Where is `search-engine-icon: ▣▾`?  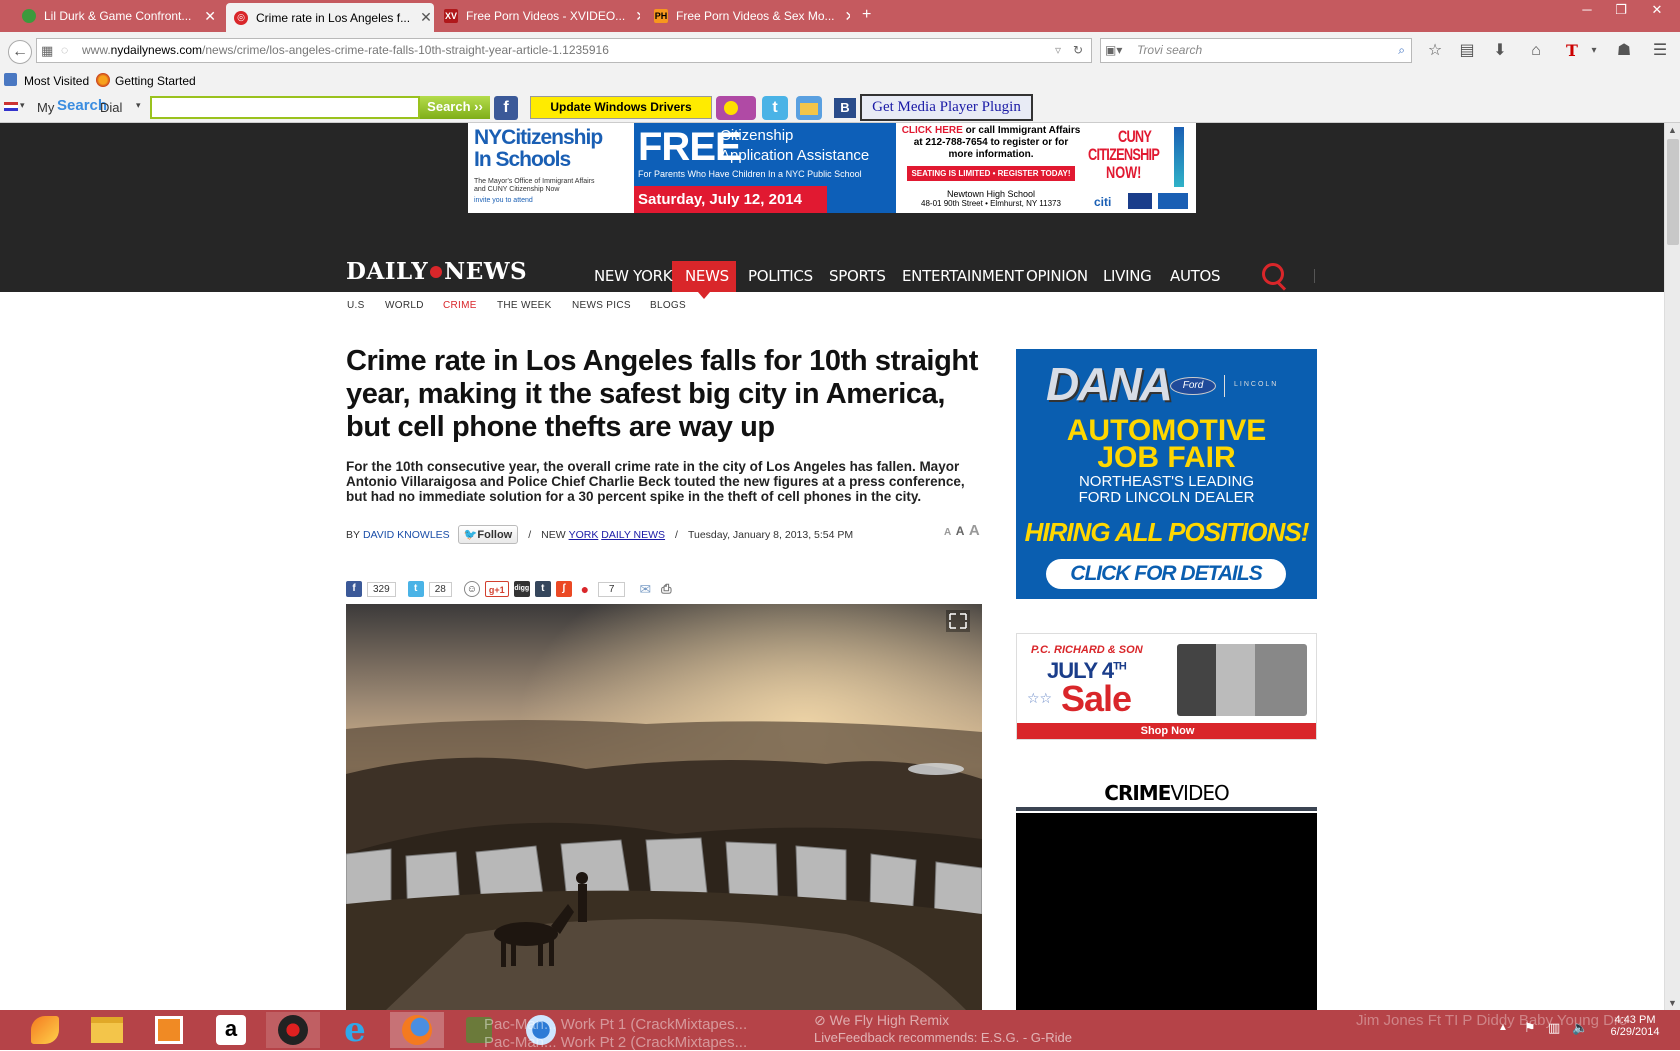
search-engine-icon: ▣▾ is located at coordinates (1113, 50).